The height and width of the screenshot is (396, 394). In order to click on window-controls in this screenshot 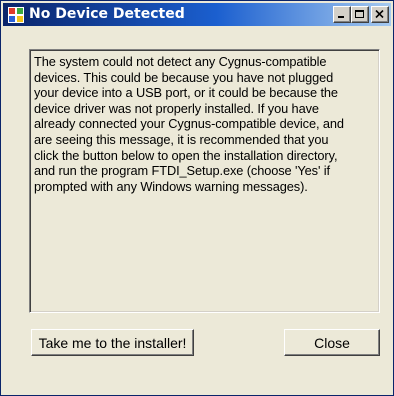, I will do `click(361, 14)`.